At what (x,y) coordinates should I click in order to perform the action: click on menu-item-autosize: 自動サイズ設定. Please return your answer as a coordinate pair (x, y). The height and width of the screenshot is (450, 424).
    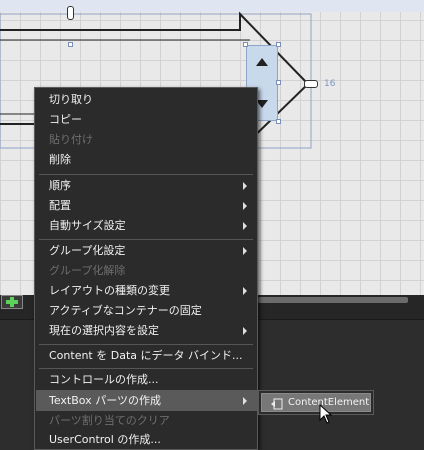
    Looking at the image, I should click on (149, 226).